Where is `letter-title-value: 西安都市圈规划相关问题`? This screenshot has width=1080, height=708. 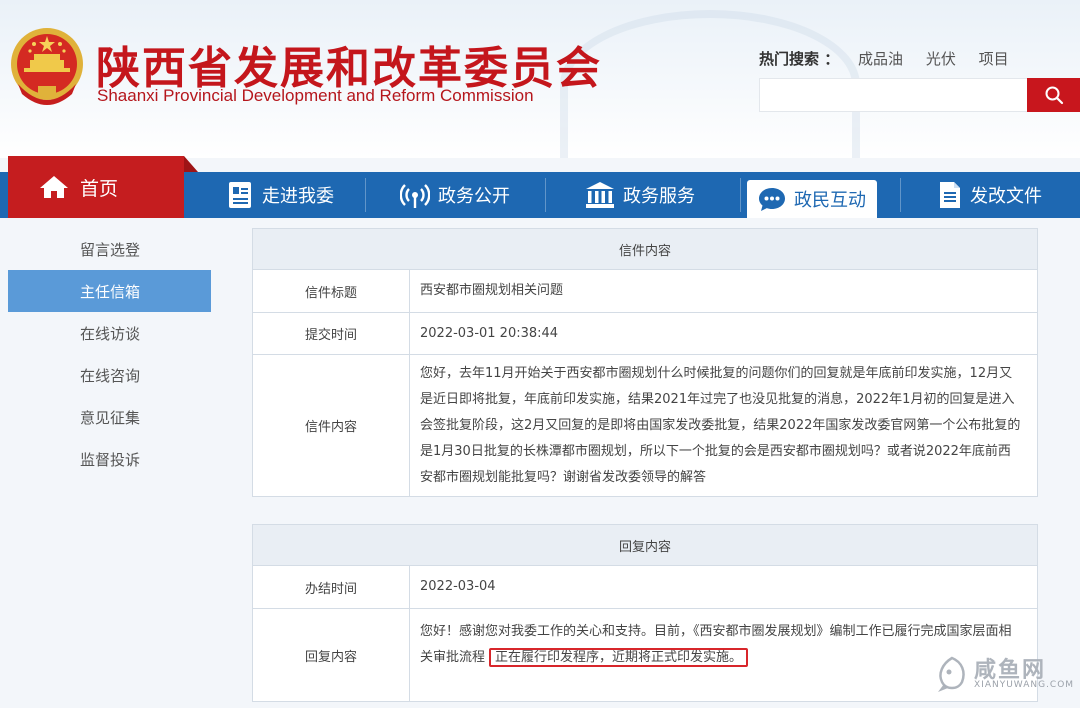
letter-title-value: 西安都市圈规划相关问题 is located at coordinates (492, 290).